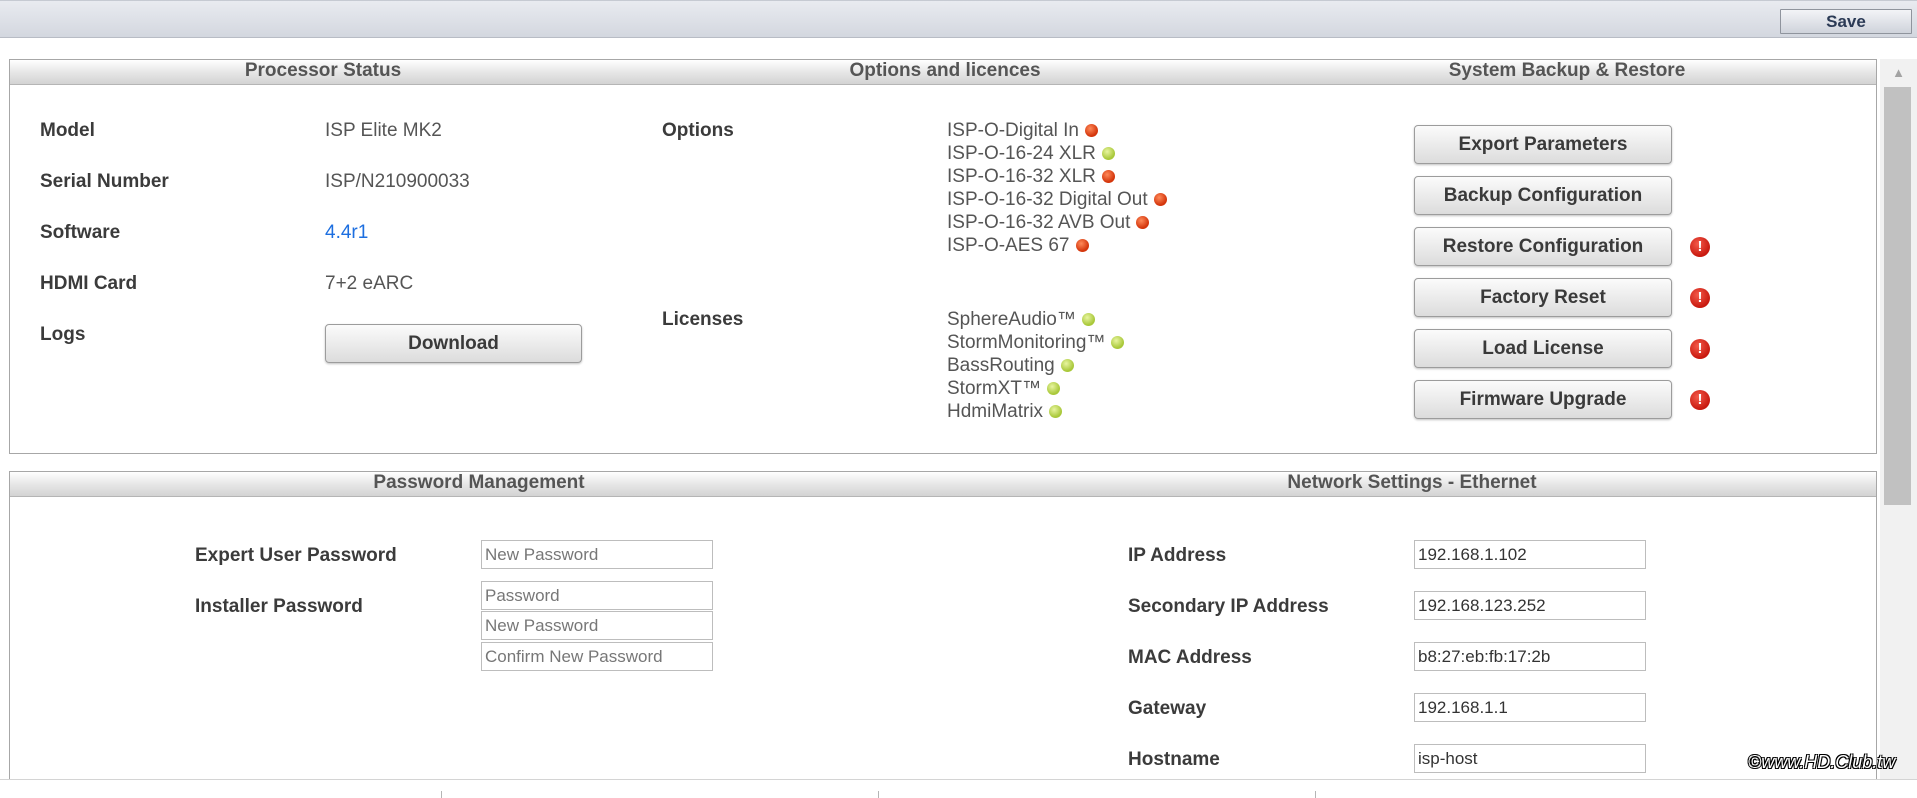 The height and width of the screenshot is (798, 1917). I want to click on hdmi-card-value: 7+2 eARC, so click(369, 283).